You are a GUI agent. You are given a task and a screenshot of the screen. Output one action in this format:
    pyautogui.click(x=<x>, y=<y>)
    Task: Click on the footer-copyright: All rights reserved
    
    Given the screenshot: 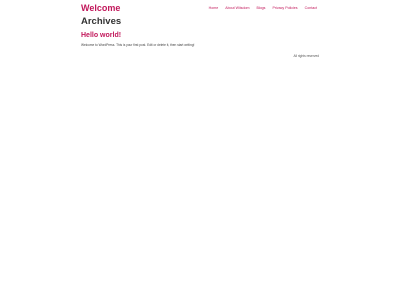 What is the action you would take?
    pyautogui.click(x=306, y=56)
    